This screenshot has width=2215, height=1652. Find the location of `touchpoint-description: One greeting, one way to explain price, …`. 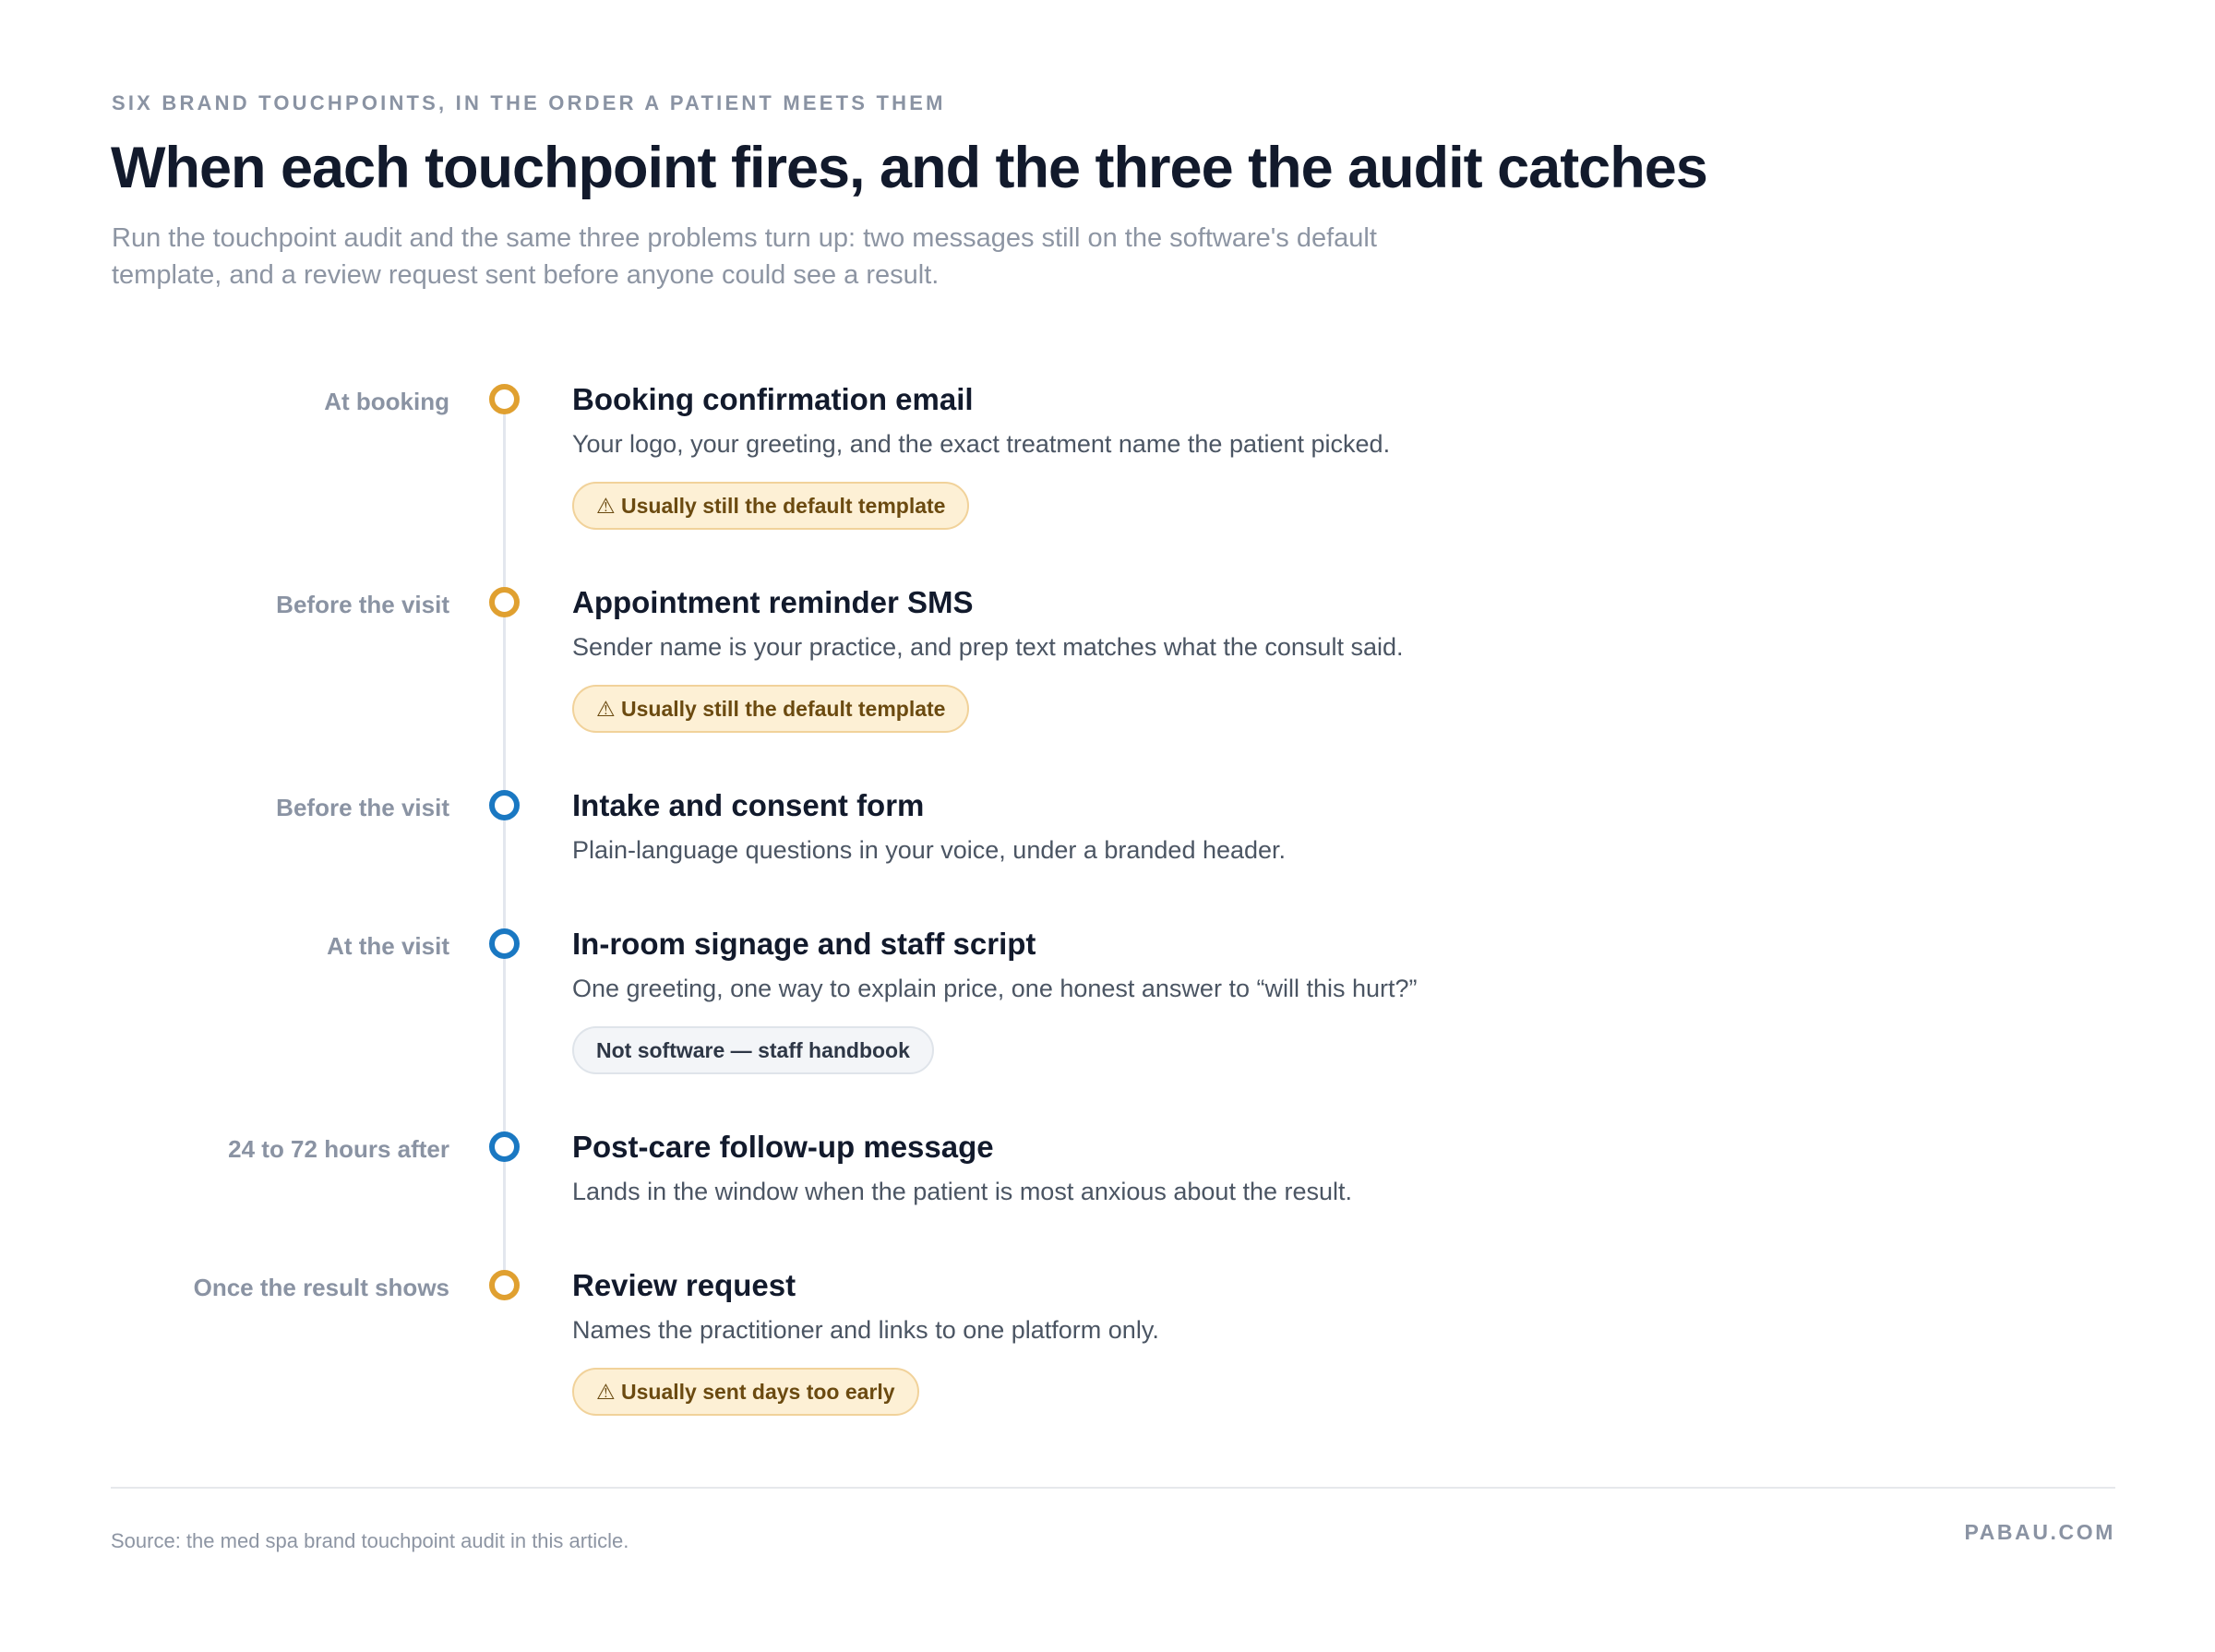

touchpoint-description: One greeting, one way to explain price, … is located at coordinates (995, 989).